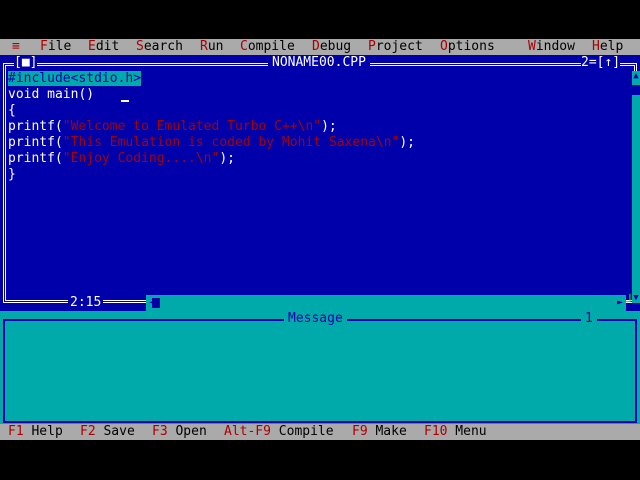  What do you see at coordinates (156, 303) in the screenshot?
I see `horizontal-scroll-thumb` at bounding box center [156, 303].